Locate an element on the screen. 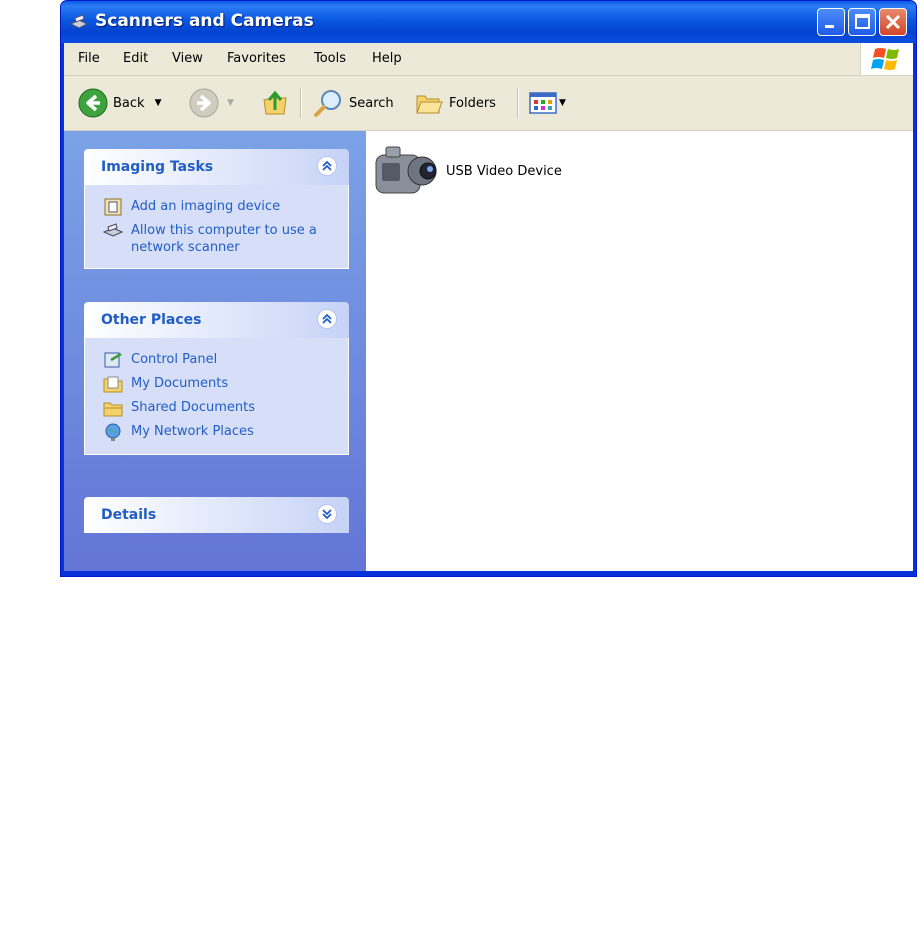 The width and height of the screenshot is (924, 929). place-label: My Network Places is located at coordinates (192, 431).